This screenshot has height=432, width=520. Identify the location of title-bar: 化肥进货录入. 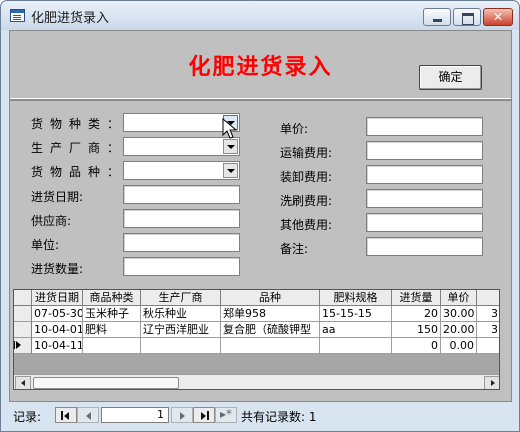
(260, 15).